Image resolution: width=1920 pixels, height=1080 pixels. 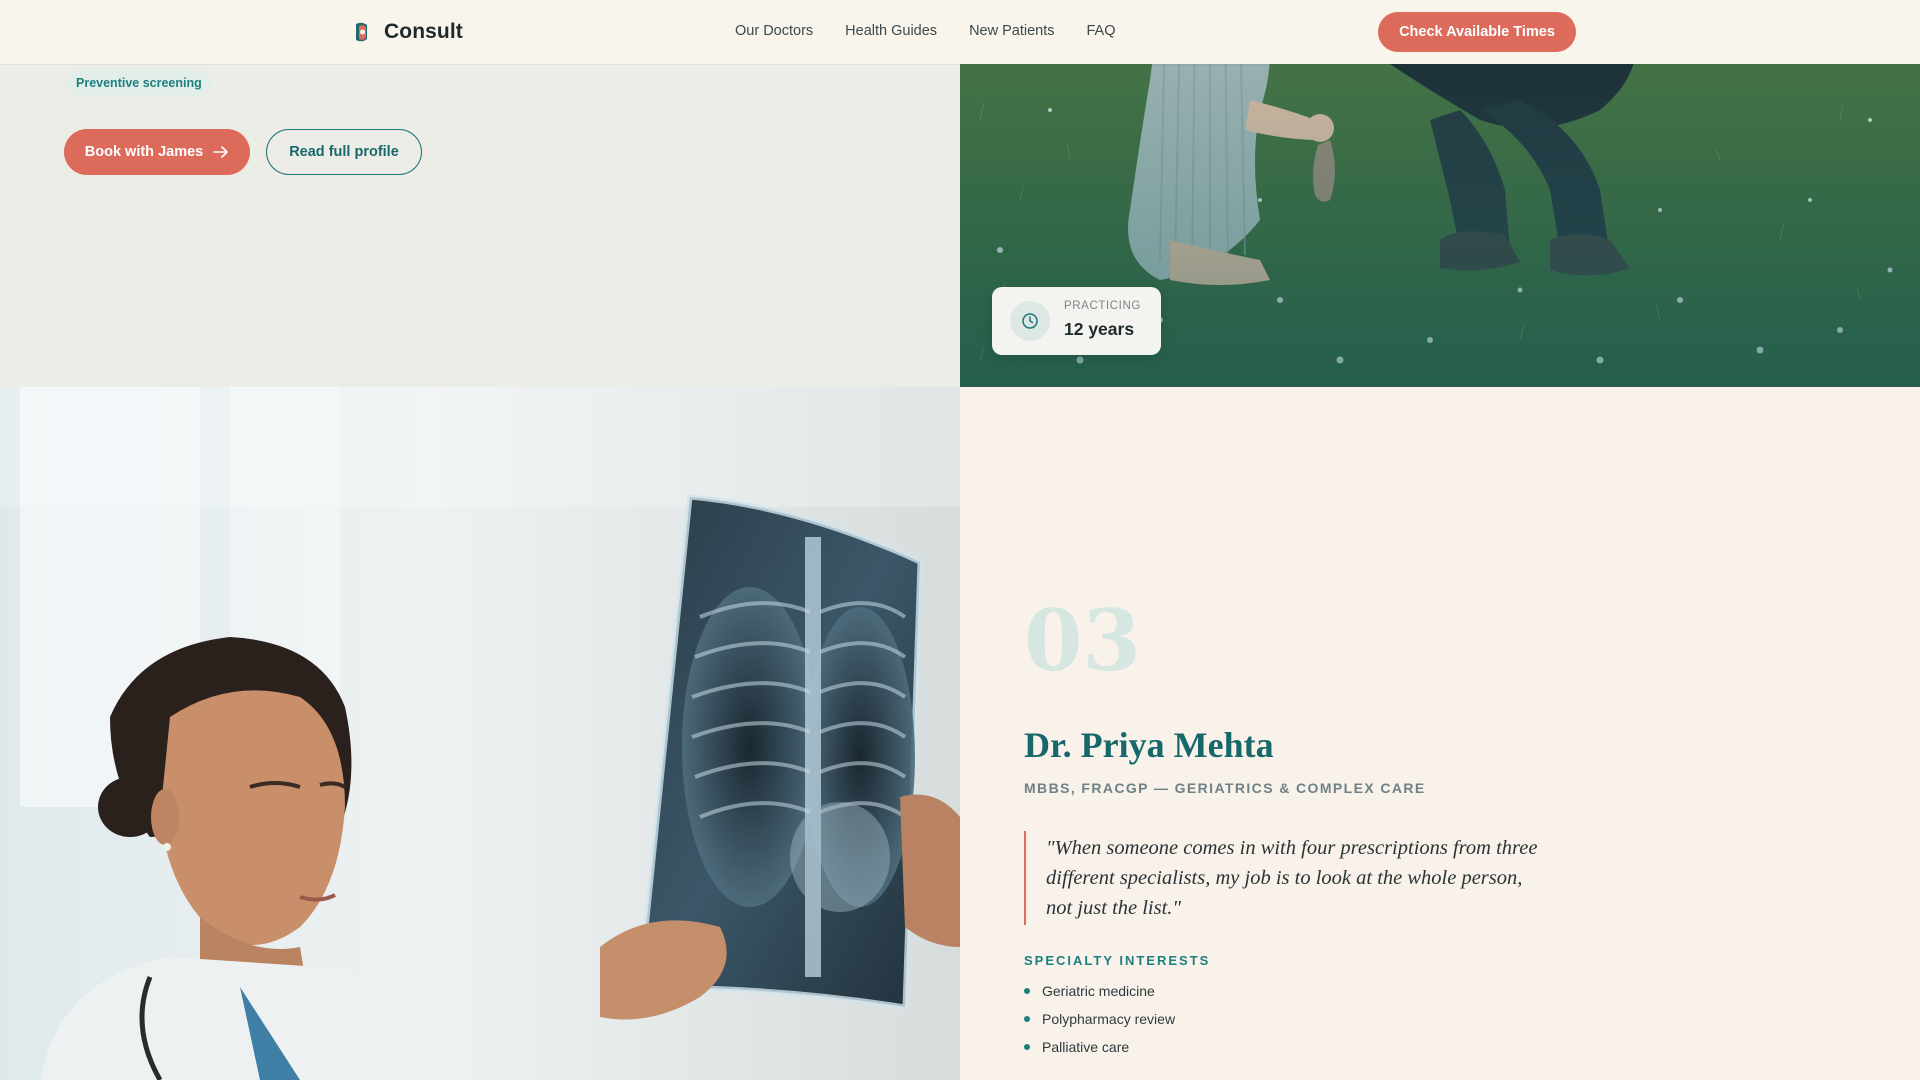 What do you see at coordinates (1101, 31) in the screenshot?
I see `nav-faq: FAQ` at bounding box center [1101, 31].